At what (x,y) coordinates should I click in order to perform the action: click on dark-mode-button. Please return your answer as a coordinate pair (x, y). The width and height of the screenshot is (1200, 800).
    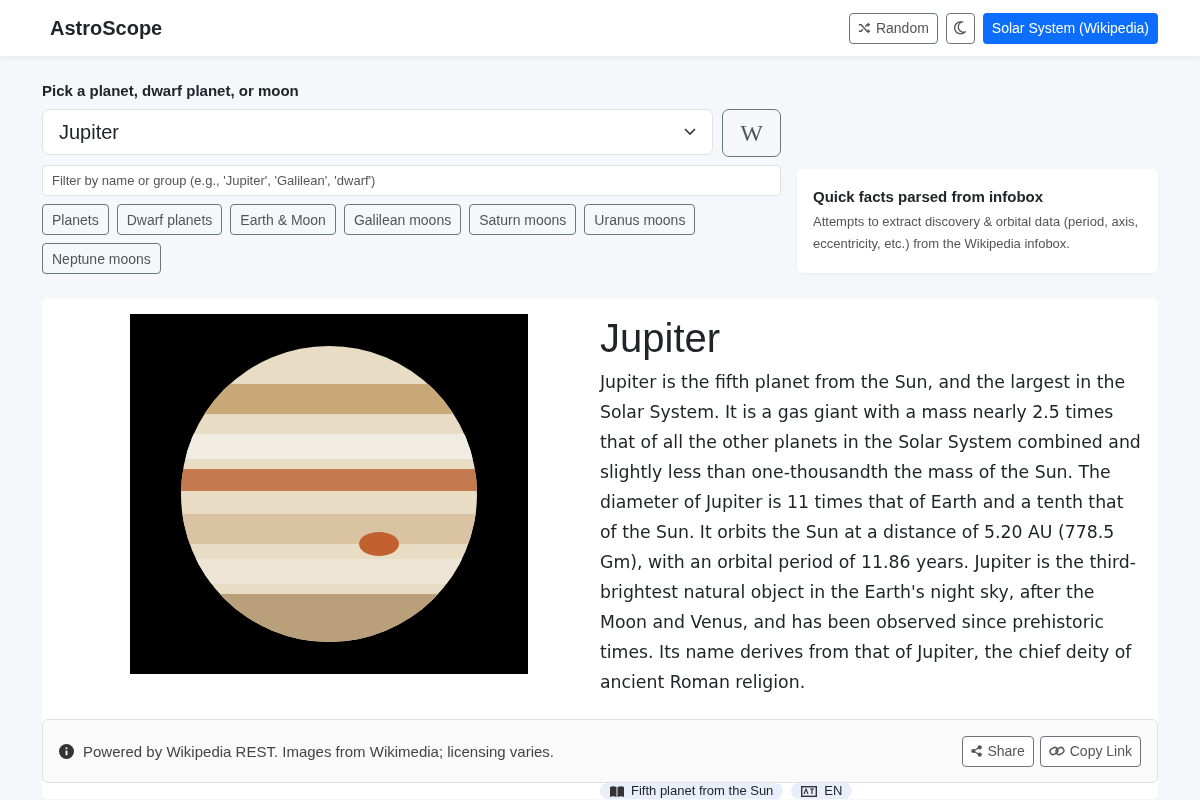
    Looking at the image, I should click on (960, 28).